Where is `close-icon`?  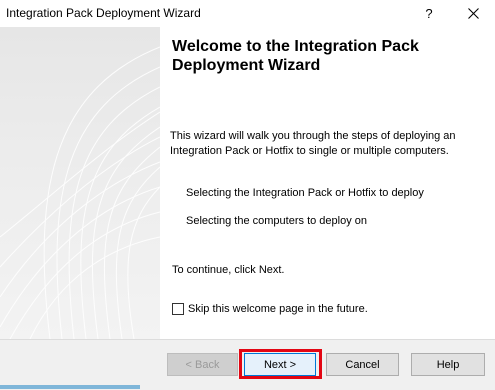 close-icon is located at coordinates (473, 13).